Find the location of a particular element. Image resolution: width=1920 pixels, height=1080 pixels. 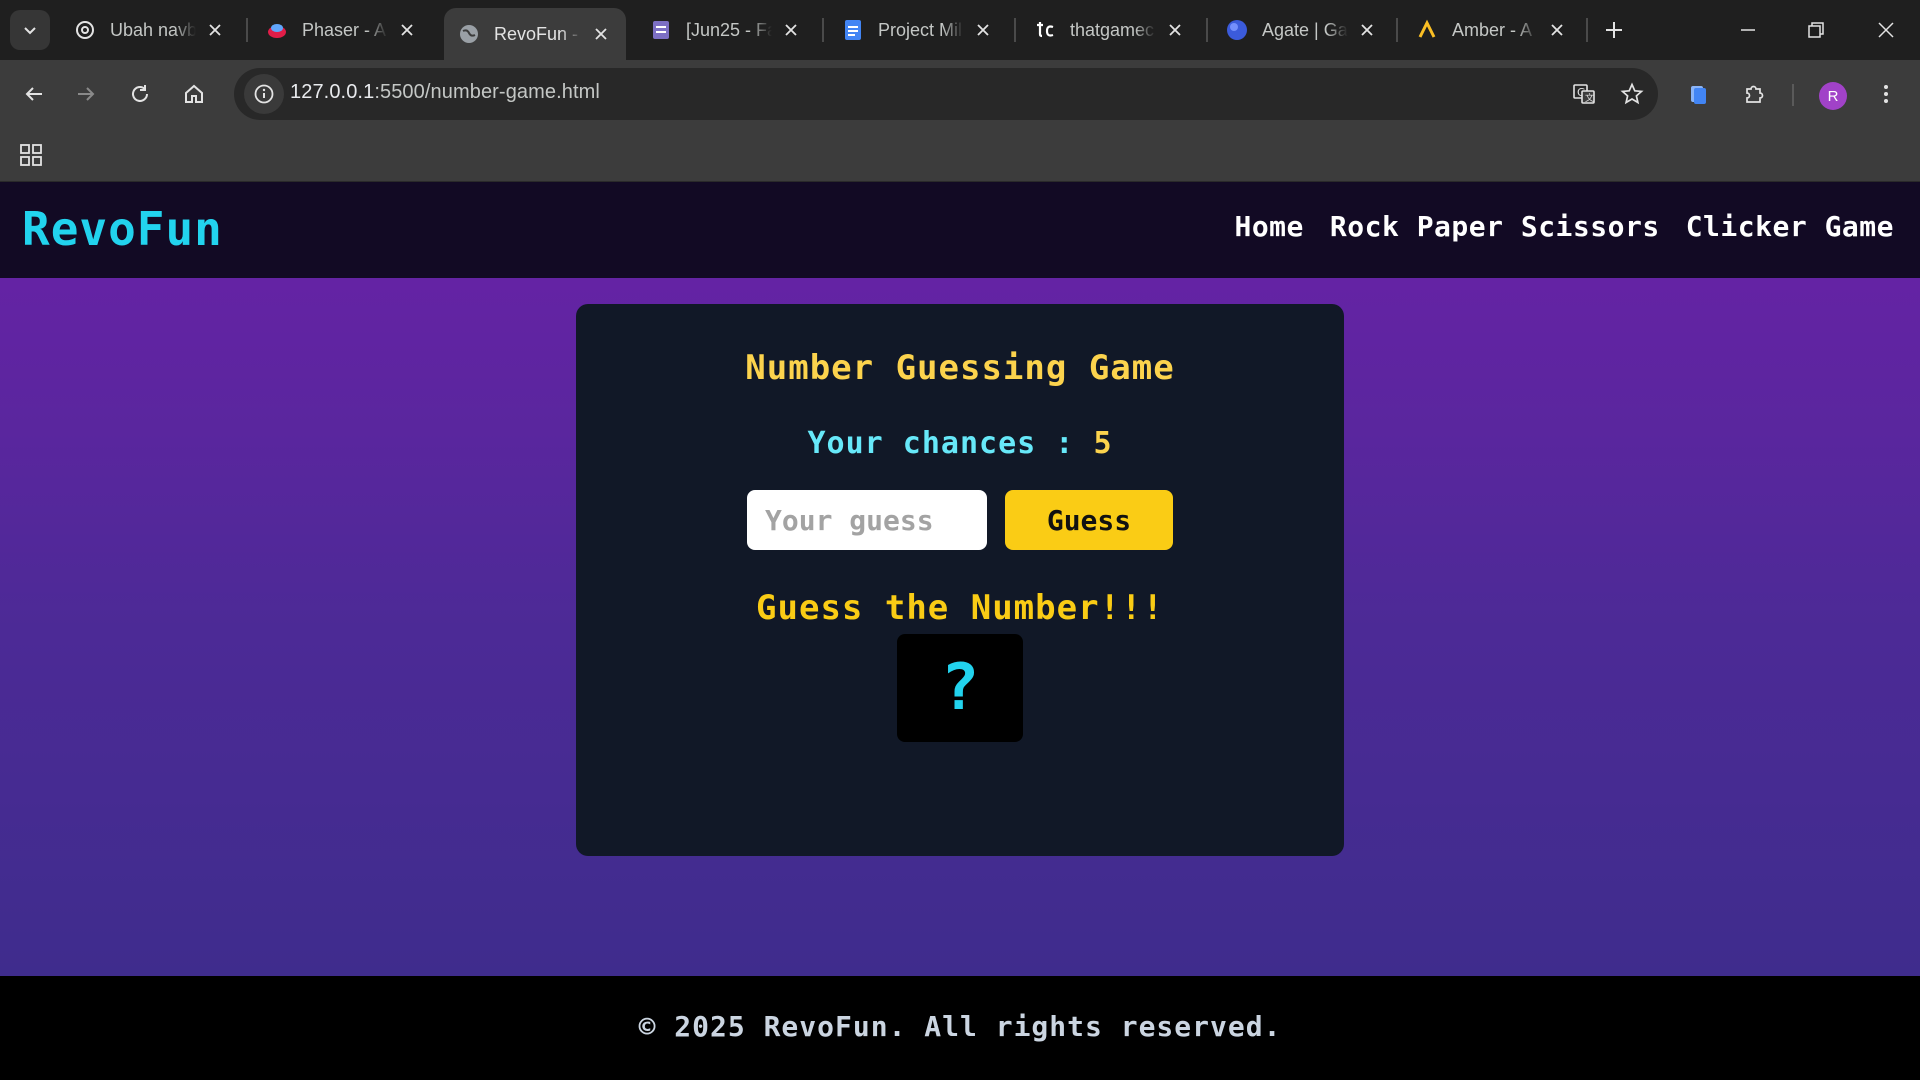

side-panel-button is located at coordinates (1698, 94).